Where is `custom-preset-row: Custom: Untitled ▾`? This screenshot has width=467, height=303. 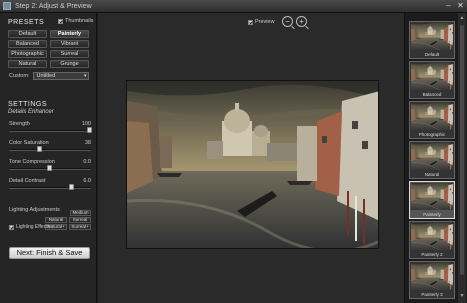
custom-preset-row: Custom: Untitled ▾ is located at coordinates (49, 76).